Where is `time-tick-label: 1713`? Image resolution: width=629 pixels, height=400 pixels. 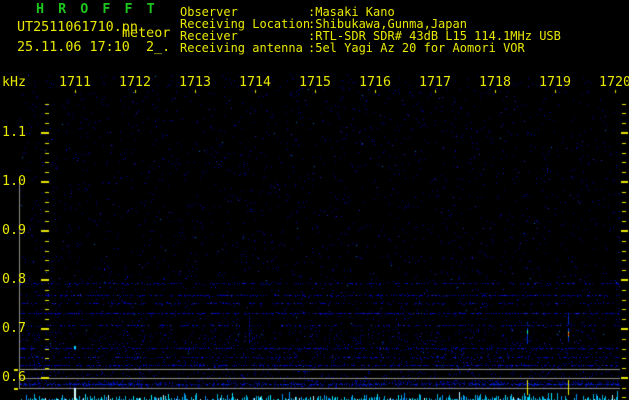 time-tick-label: 1713 is located at coordinates (195, 82).